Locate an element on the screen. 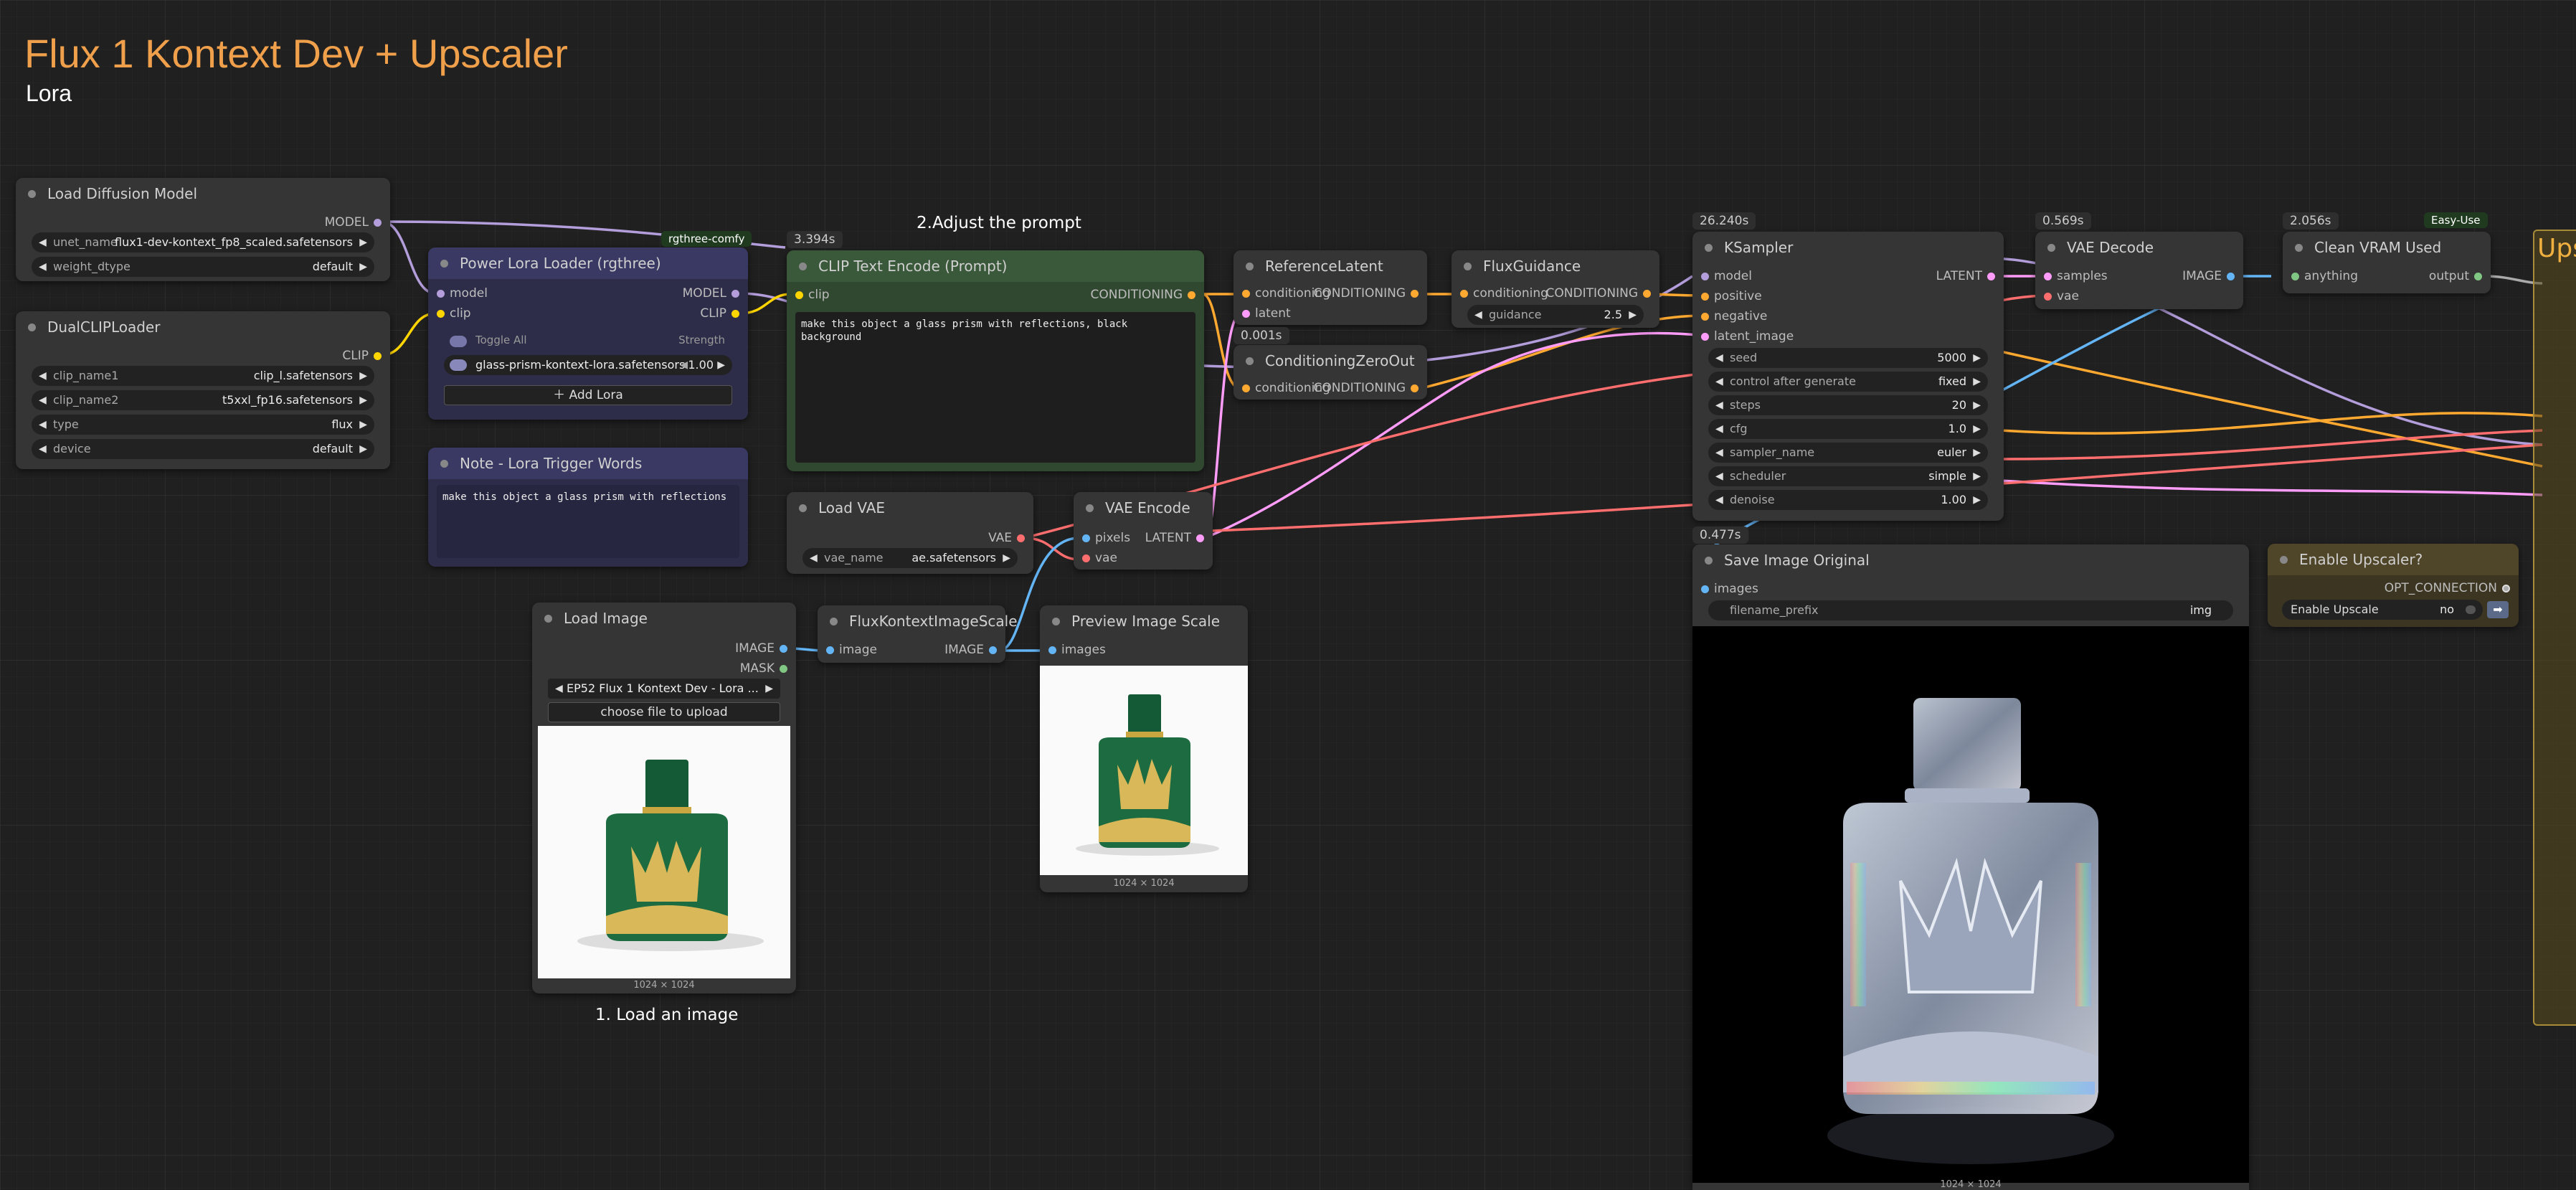 This screenshot has width=2576, height=1190. negative-input: negative is located at coordinates (1848, 316).